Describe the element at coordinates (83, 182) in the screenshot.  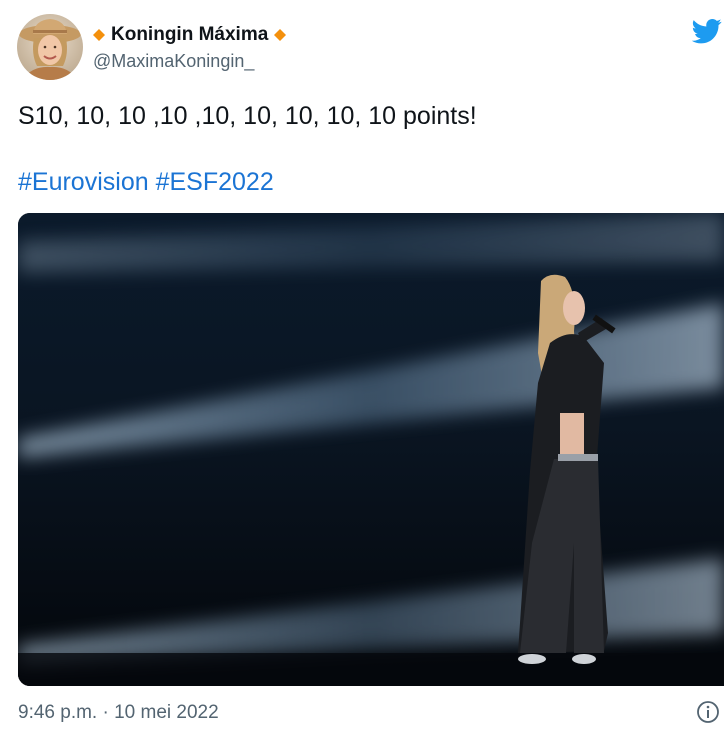
I see `hashtag-link: #Eurovision` at that location.